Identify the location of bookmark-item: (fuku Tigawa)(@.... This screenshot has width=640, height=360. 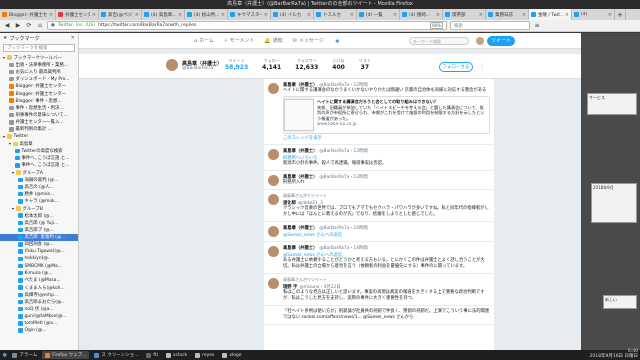
(39, 251).